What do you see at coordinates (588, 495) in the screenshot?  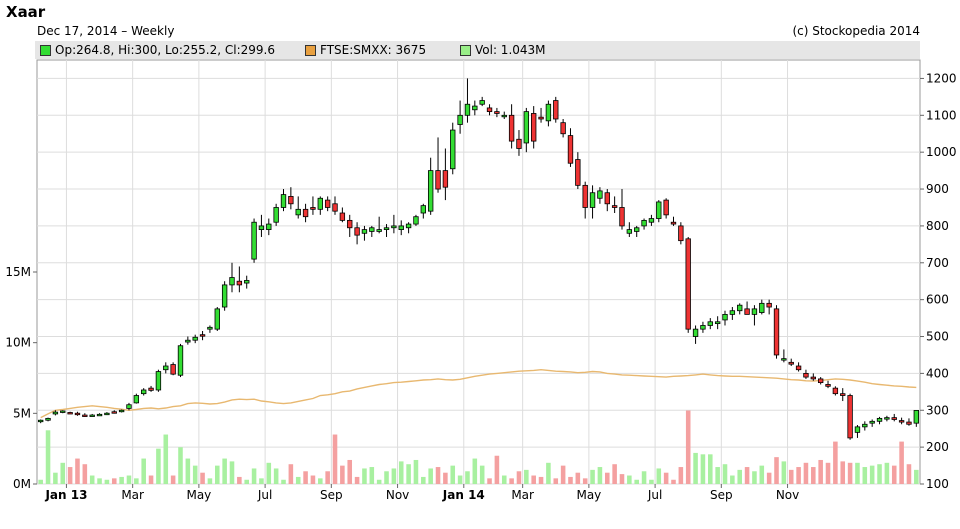 I see `x-tick-label: May` at bounding box center [588, 495].